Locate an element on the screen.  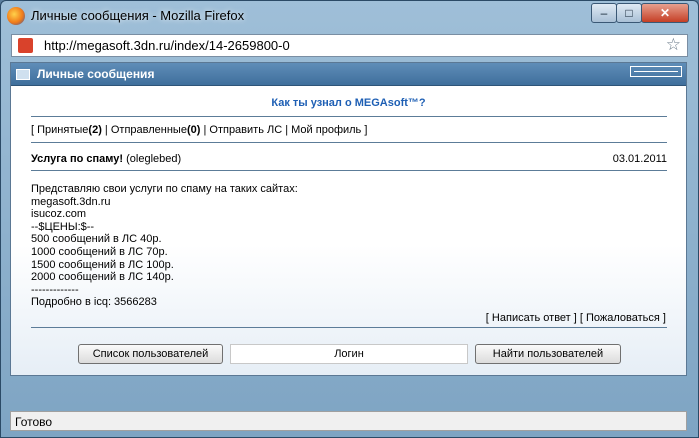
report-bracket-close: ] is located at coordinates (662, 318).